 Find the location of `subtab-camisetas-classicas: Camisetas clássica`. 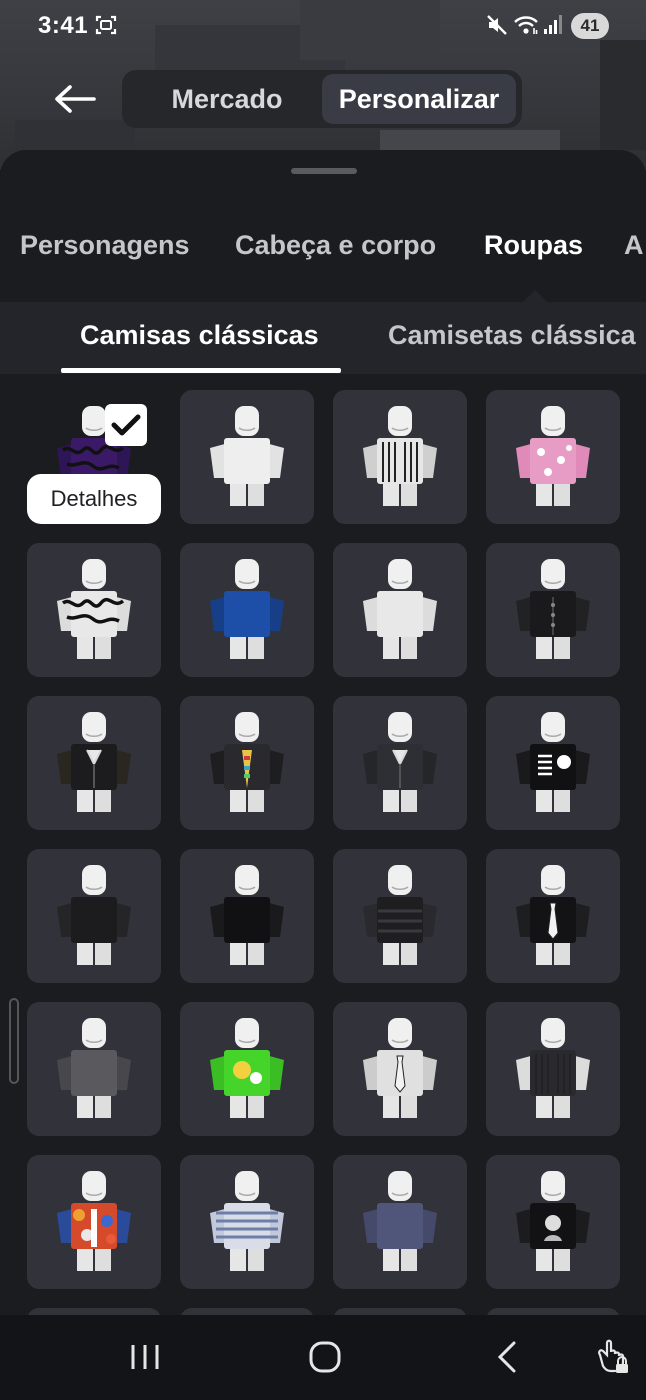

subtab-camisetas-classicas: Camisetas clássica is located at coordinates (512, 335).